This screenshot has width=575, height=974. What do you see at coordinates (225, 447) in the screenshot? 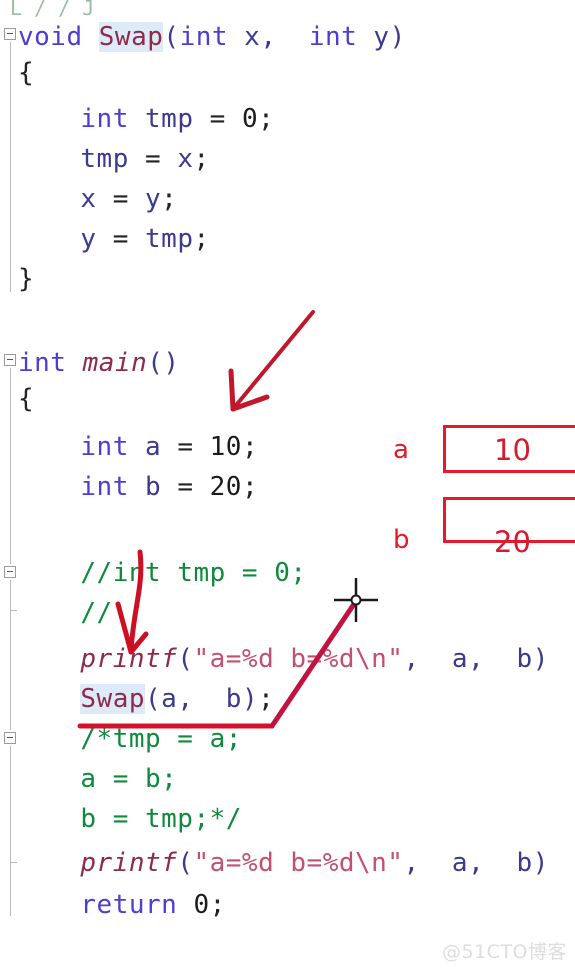
I see `code-token: 10` at bounding box center [225, 447].